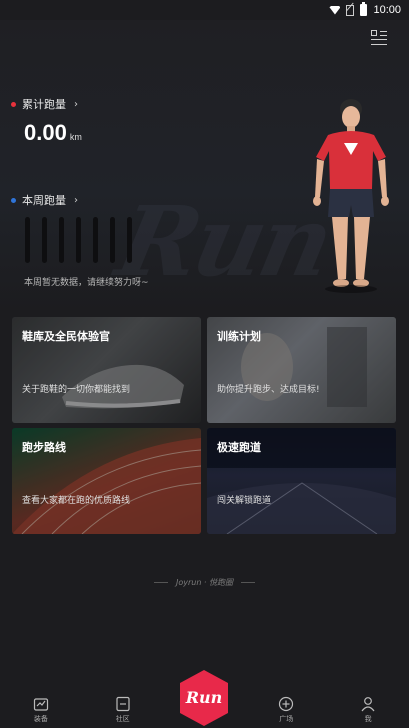 The height and width of the screenshot is (728, 409). Describe the element at coordinates (40, 704) in the screenshot. I see `equipment-icon` at that location.